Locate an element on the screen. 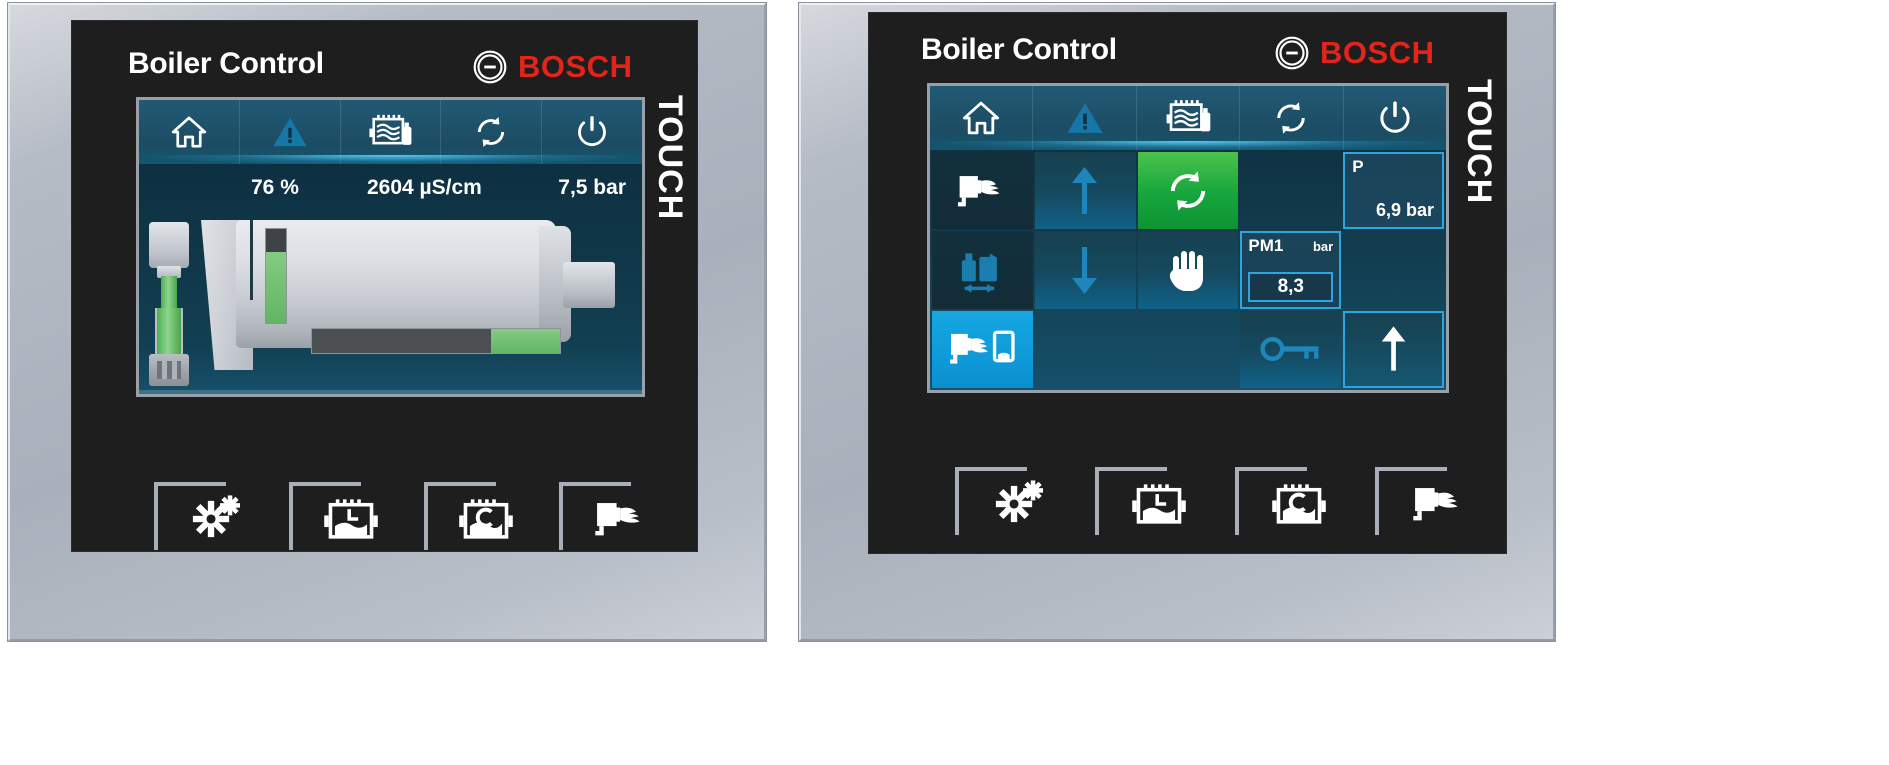 This screenshot has width=1889, height=765. cycle-running-button is located at coordinates (1188, 191).